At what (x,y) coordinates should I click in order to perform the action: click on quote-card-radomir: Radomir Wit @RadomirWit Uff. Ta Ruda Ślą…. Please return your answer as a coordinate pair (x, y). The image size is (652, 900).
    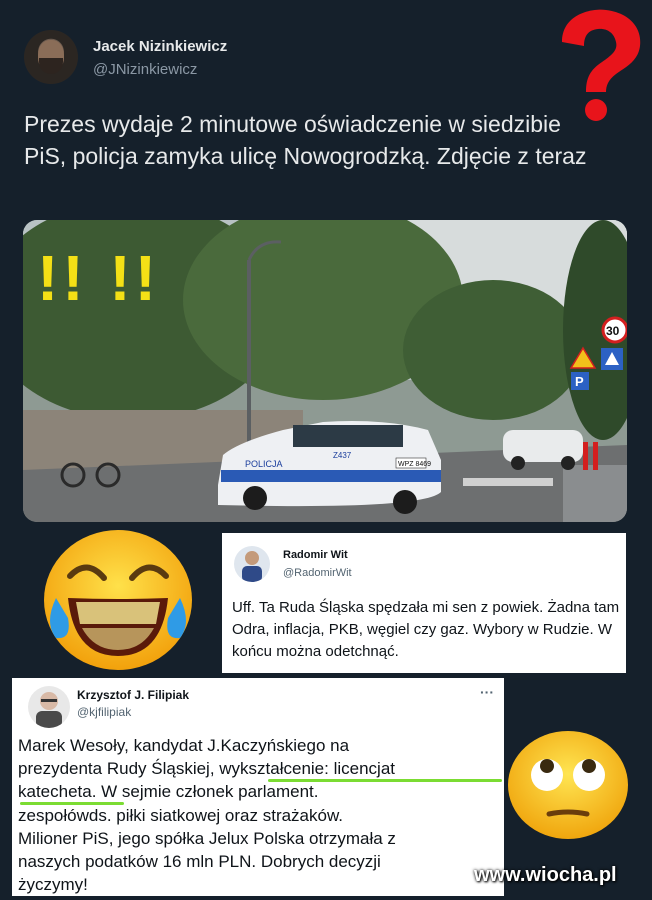
    Looking at the image, I should click on (424, 603).